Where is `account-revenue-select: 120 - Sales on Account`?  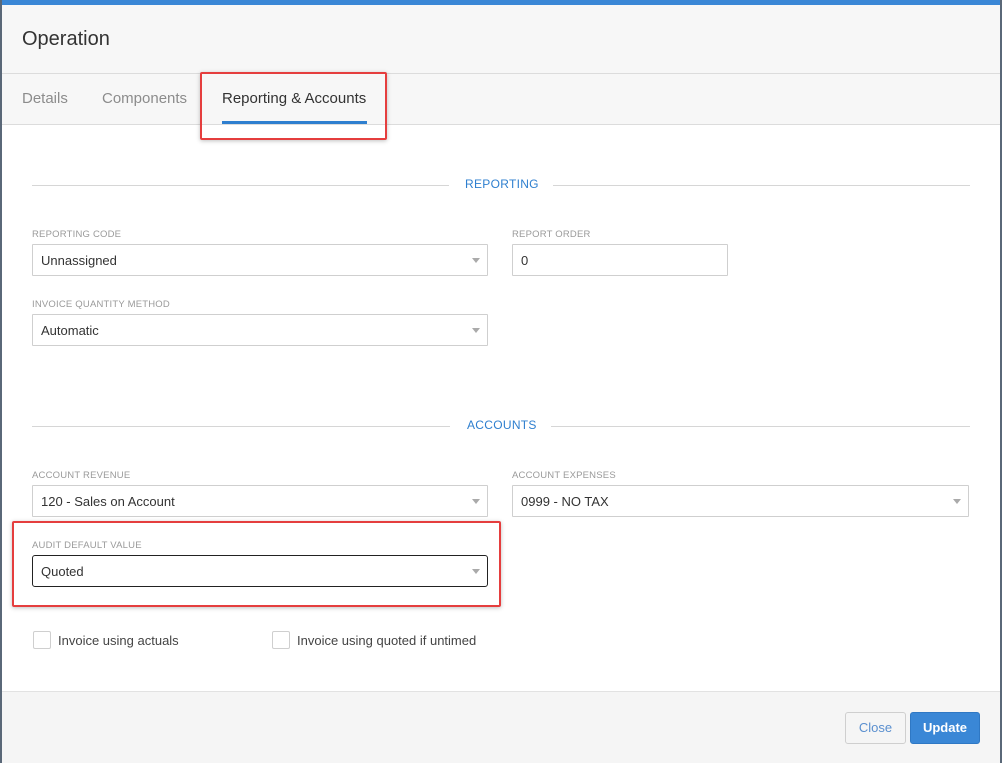
account-revenue-select: 120 - Sales on Account is located at coordinates (260, 501).